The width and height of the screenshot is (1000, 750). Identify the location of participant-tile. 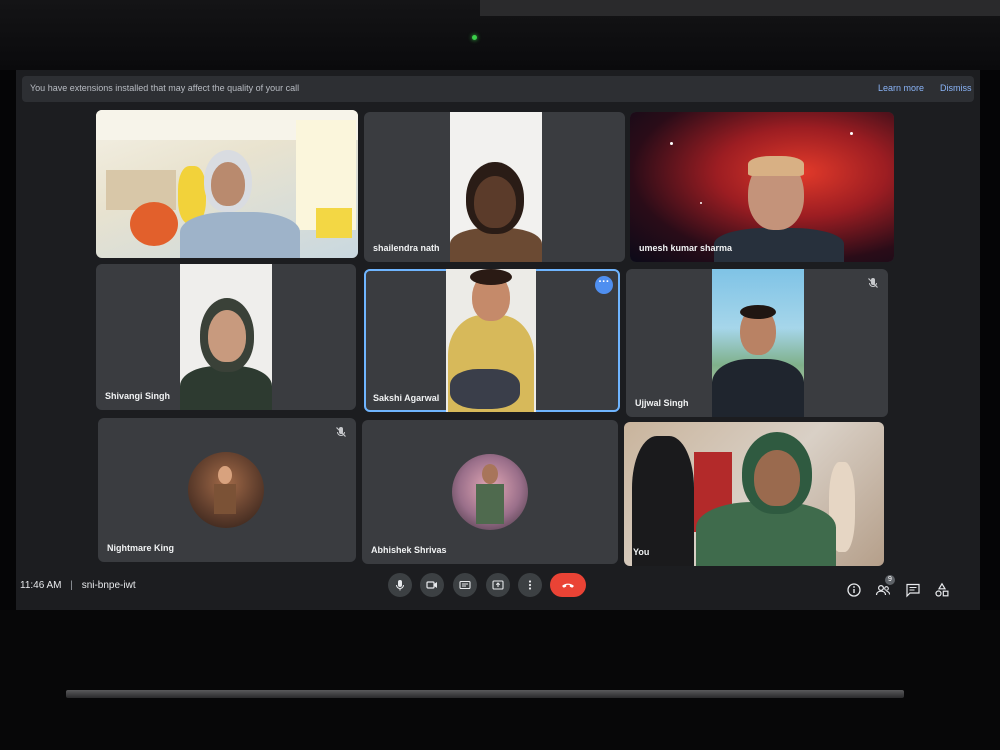
(227, 184).